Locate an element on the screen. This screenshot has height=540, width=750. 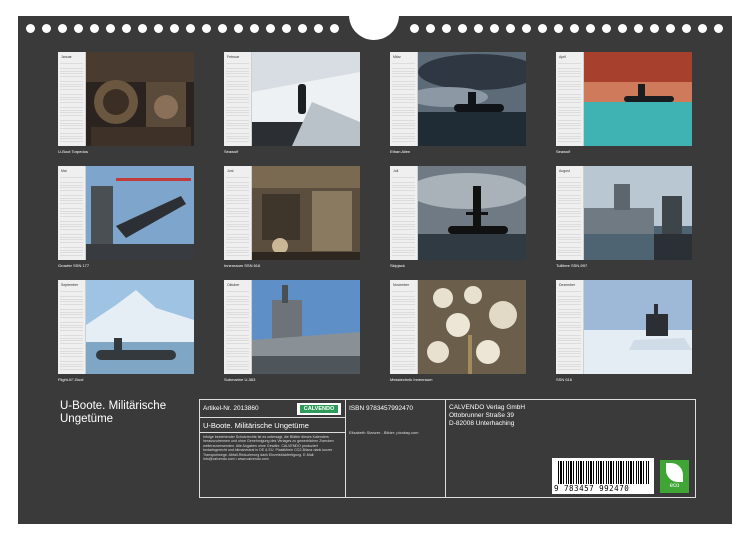
month-name: Dezember is located at coordinates (567, 285).